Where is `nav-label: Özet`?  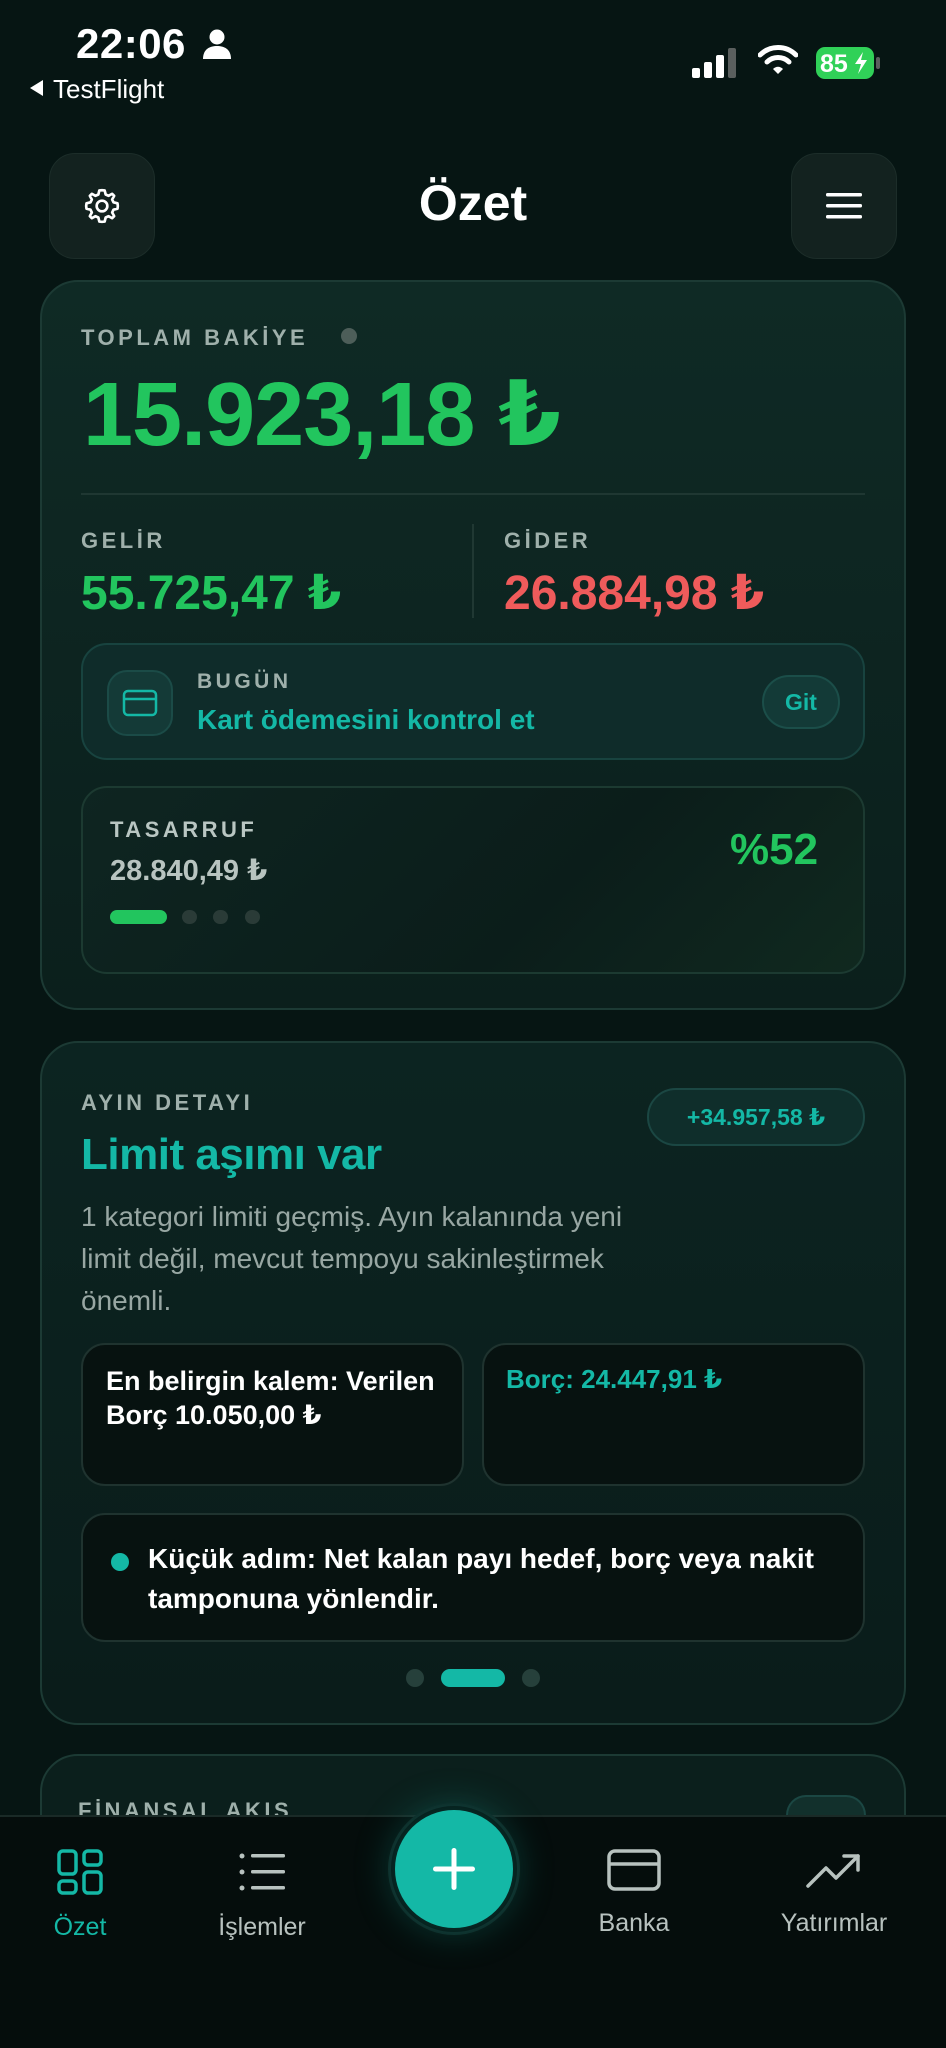 nav-label: Özet is located at coordinates (80, 1927).